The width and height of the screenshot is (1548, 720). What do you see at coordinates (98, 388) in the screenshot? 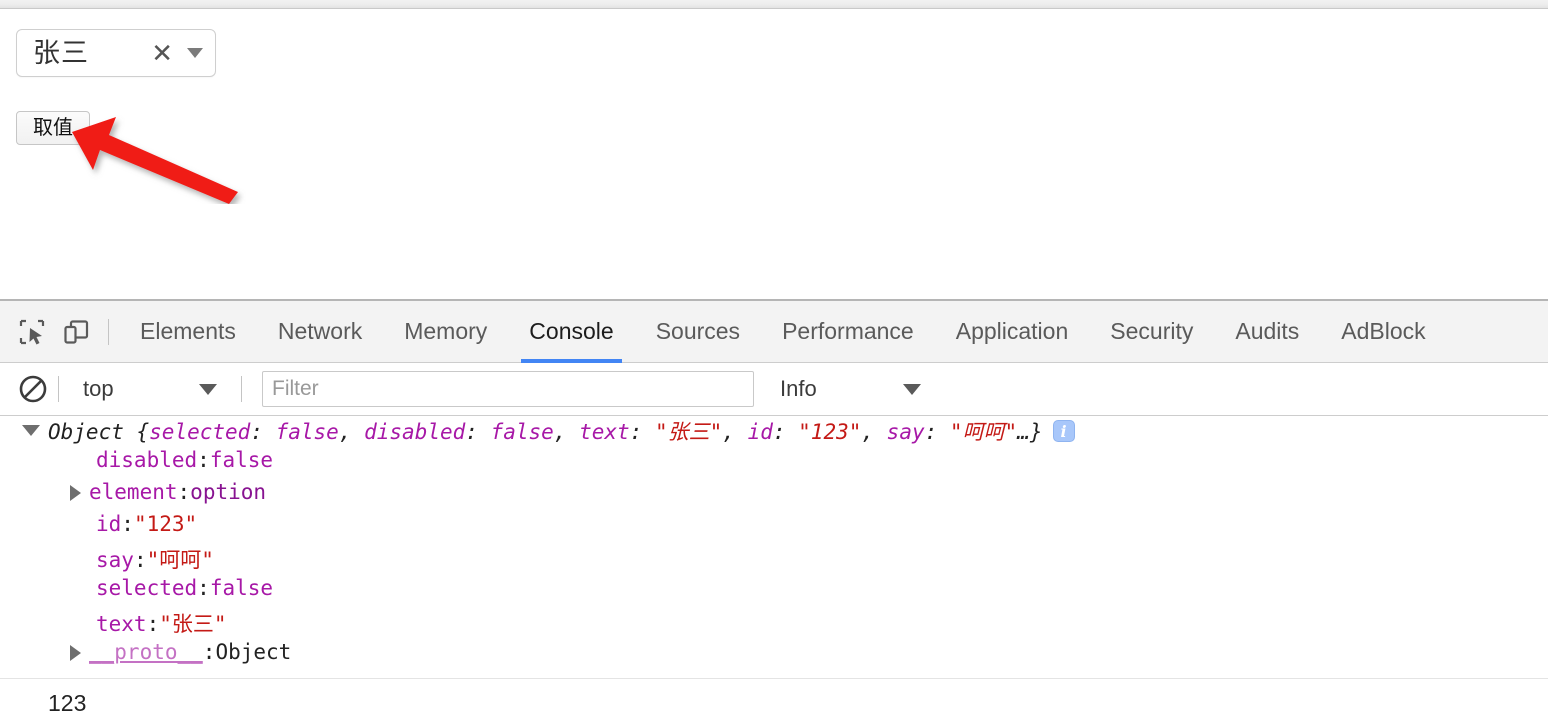
I see `execution-context-value: top` at bounding box center [98, 388].